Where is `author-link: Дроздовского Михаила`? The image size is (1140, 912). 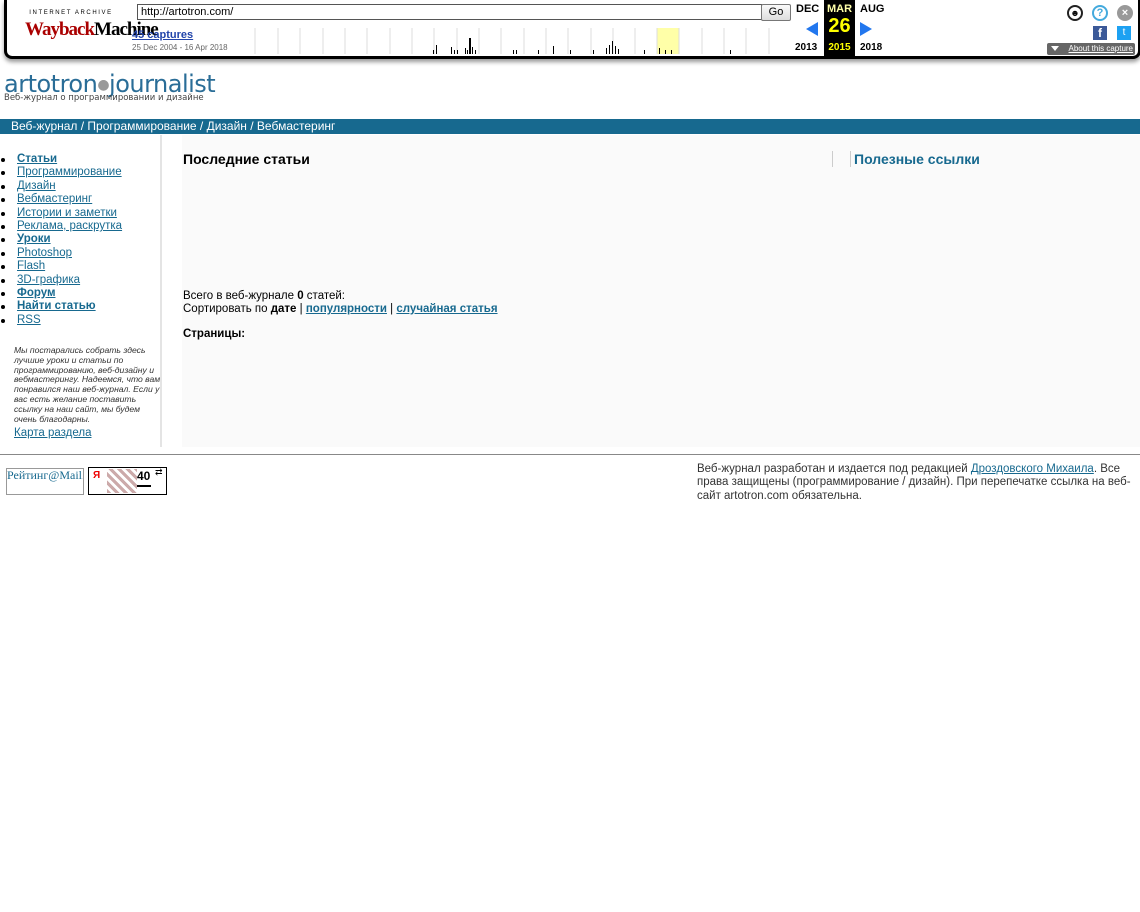
author-link: Дроздовского Михаила is located at coordinates (1032, 469).